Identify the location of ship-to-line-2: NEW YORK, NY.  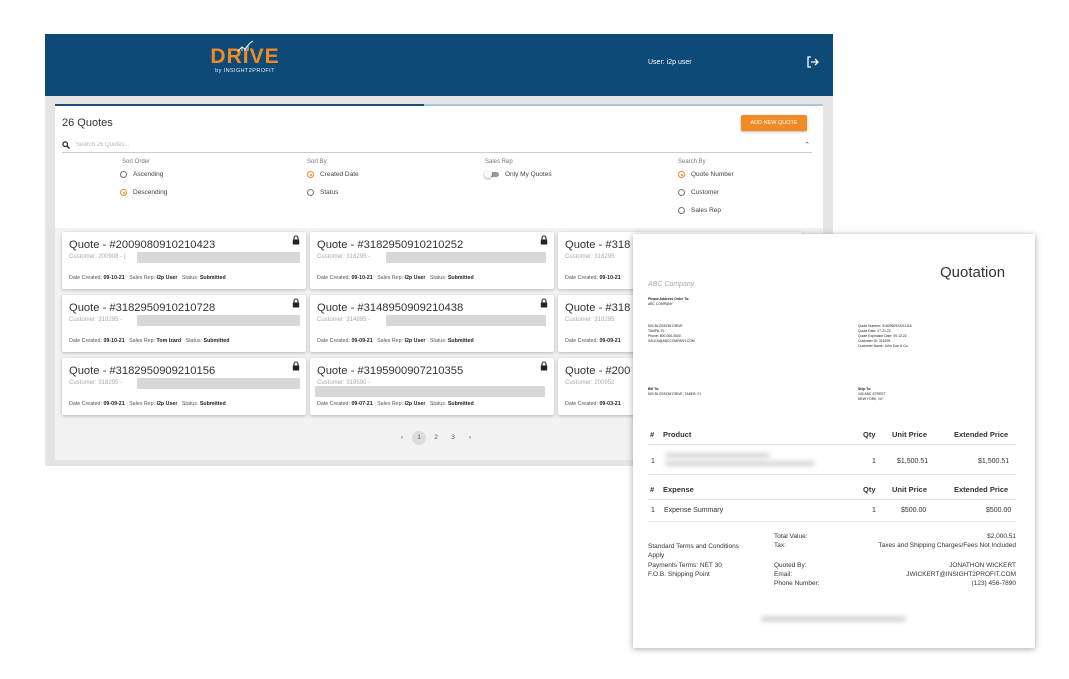
(870, 399).